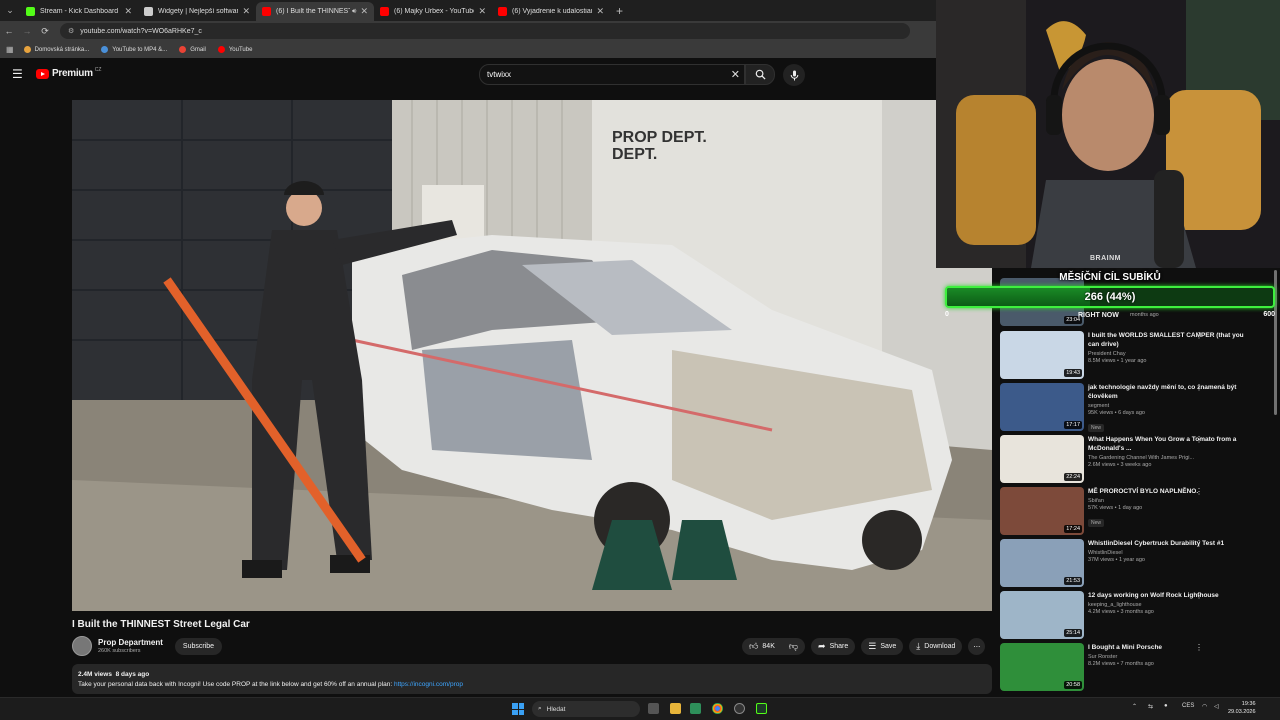 Image resolution: width=1280 pixels, height=720 pixels. I want to click on recommended-channel: Sur Ronster, so click(1170, 657).